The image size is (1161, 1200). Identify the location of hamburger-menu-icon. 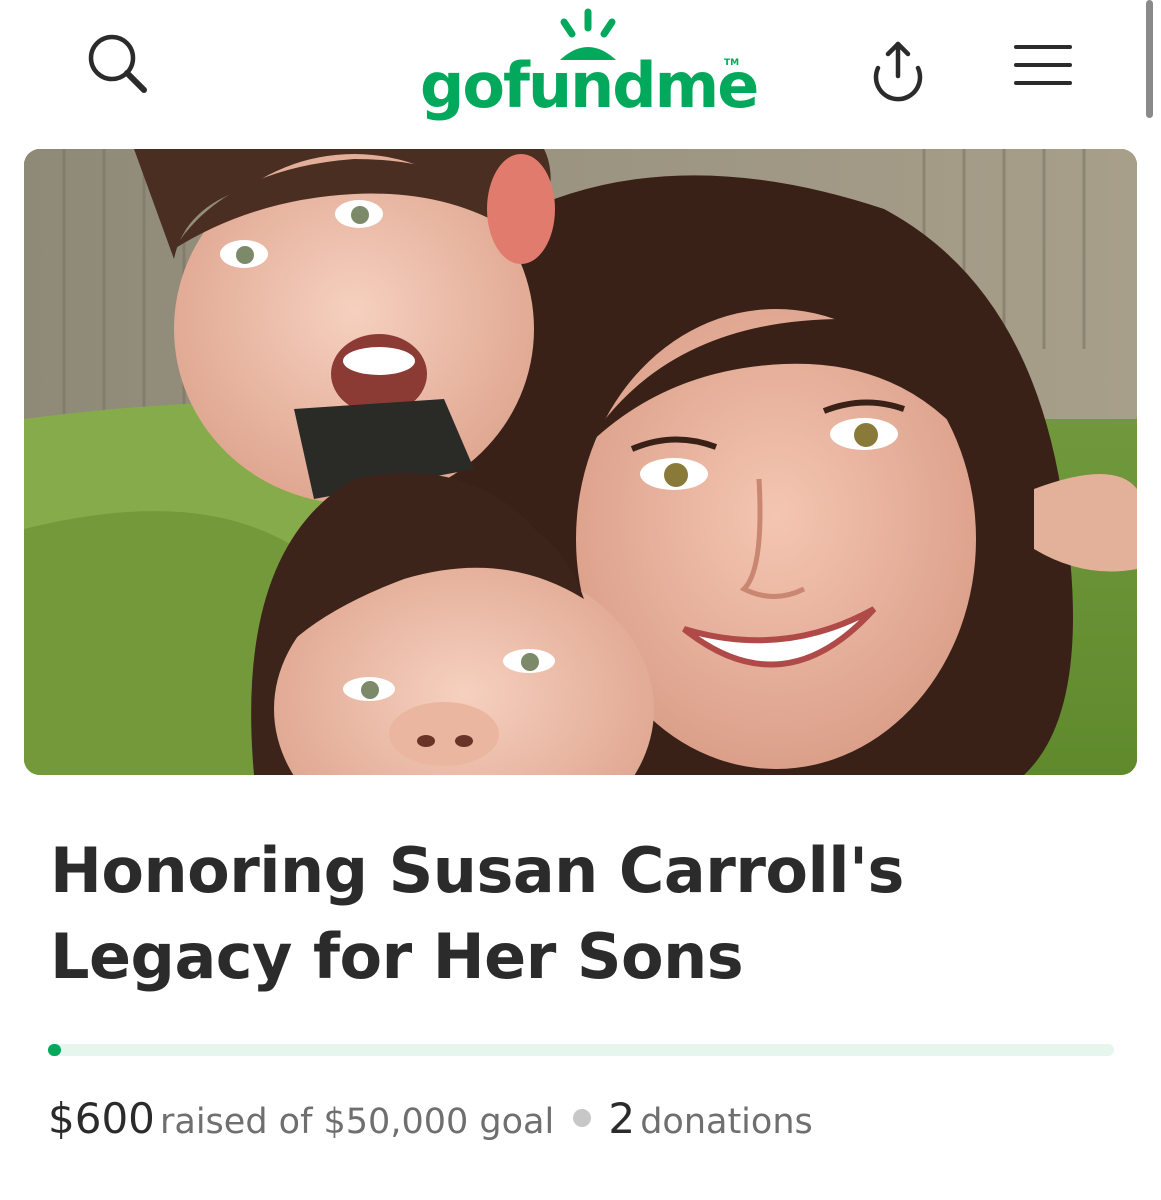
(1043, 65).